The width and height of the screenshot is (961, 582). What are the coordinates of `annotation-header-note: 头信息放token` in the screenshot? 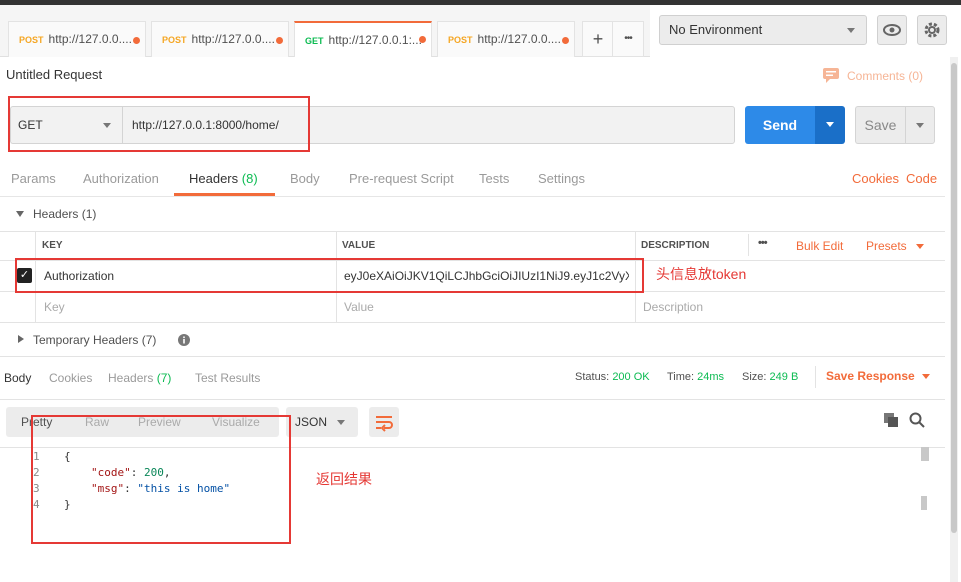 It's located at (701, 274).